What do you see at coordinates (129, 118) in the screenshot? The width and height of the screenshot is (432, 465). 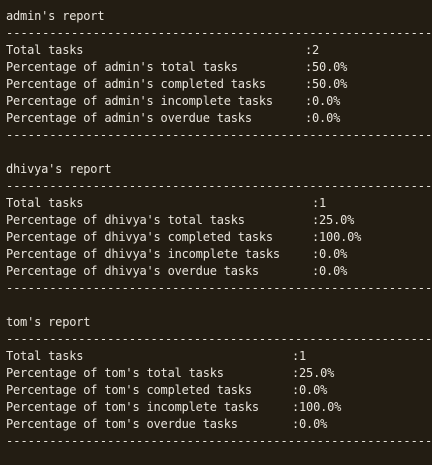 I see `row-label: Percentage of admin's overdue tasks` at bounding box center [129, 118].